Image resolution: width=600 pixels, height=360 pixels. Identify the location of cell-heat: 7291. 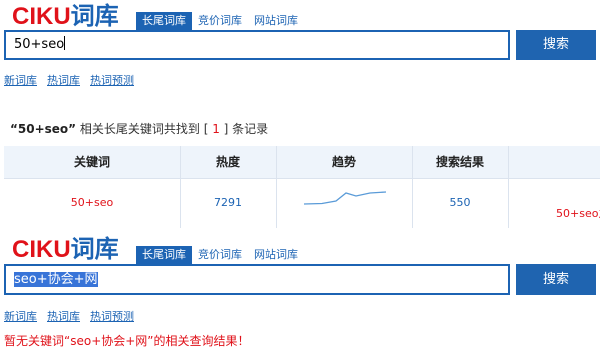
(228, 202).